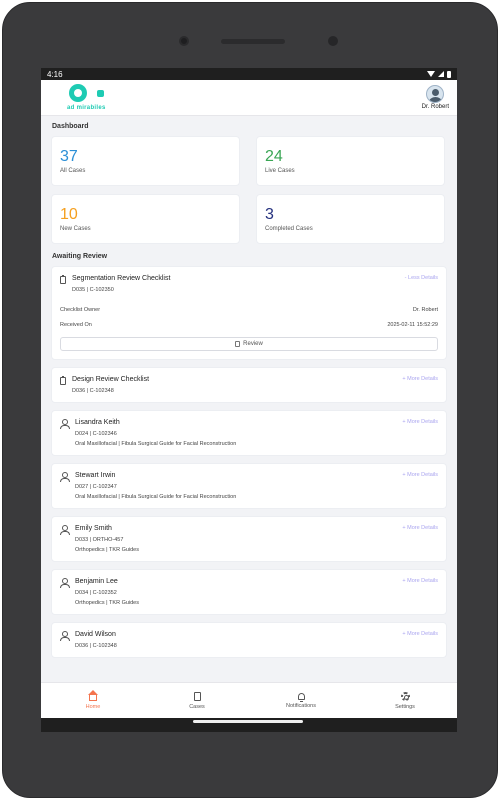  Describe the element at coordinates (73, 171) in the screenshot. I see `stat-label: All Cases` at that location.